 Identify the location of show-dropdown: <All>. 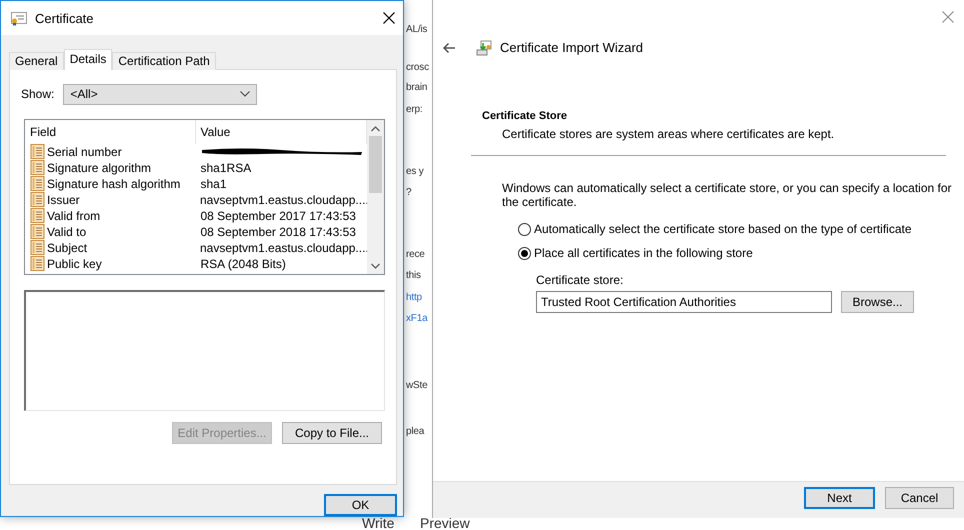
(160, 94).